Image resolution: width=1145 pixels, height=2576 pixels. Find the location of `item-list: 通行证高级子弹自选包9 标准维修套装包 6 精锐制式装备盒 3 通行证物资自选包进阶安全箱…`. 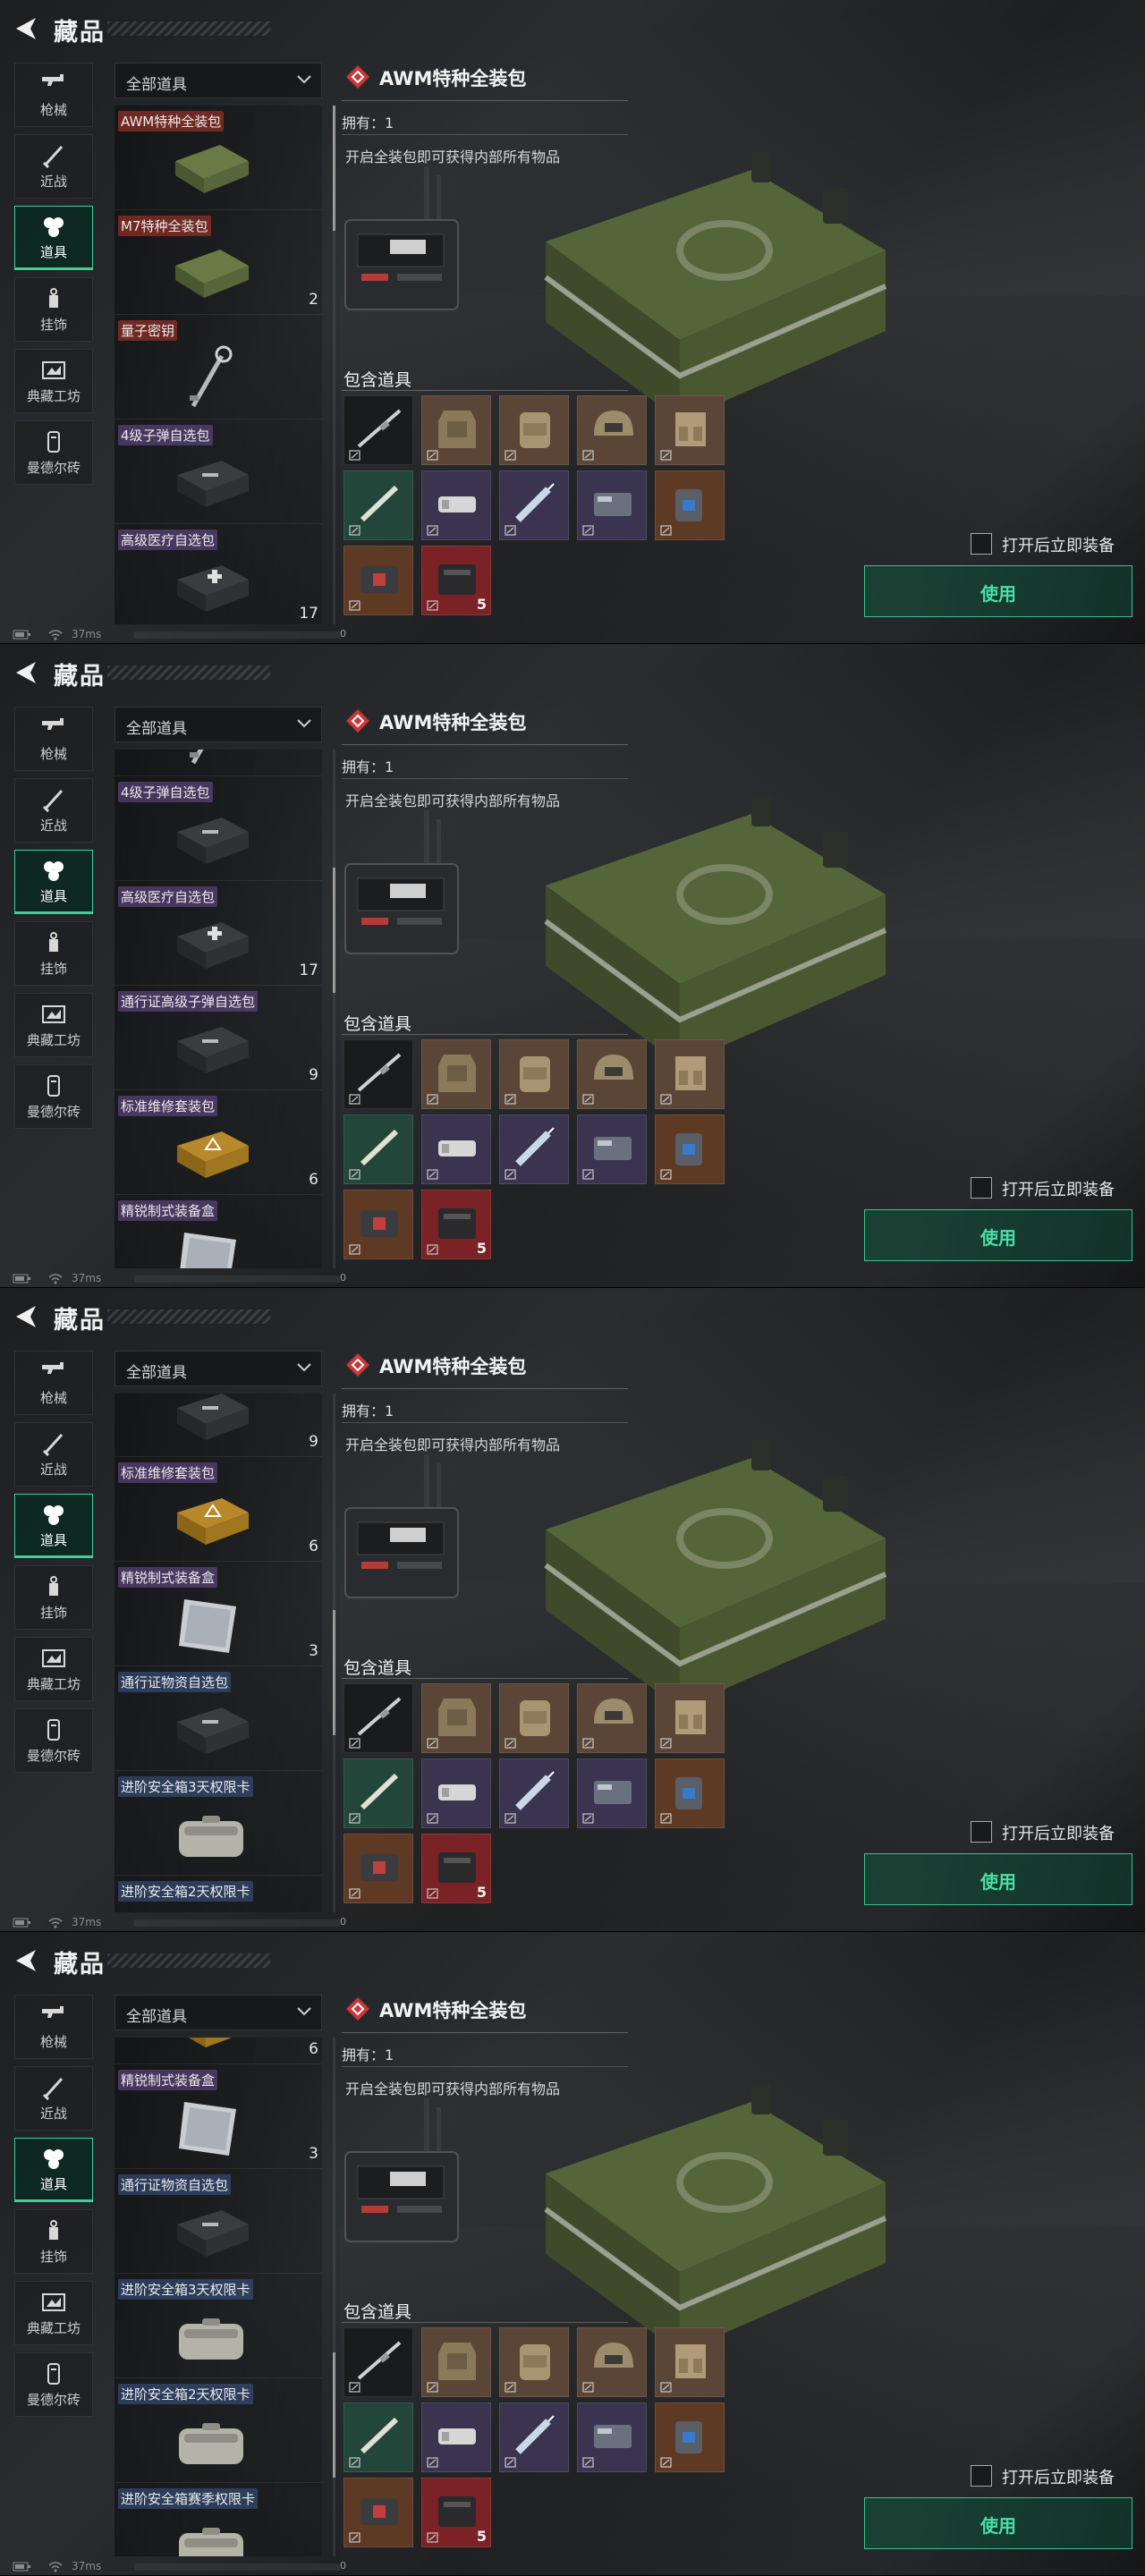

item-list: 通行证高级子弹自选包9 标准维修套装包 6 精锐制式装备盒 3 通行证物资自选包进阶安全箱… is located at coordinates (221, 1653).